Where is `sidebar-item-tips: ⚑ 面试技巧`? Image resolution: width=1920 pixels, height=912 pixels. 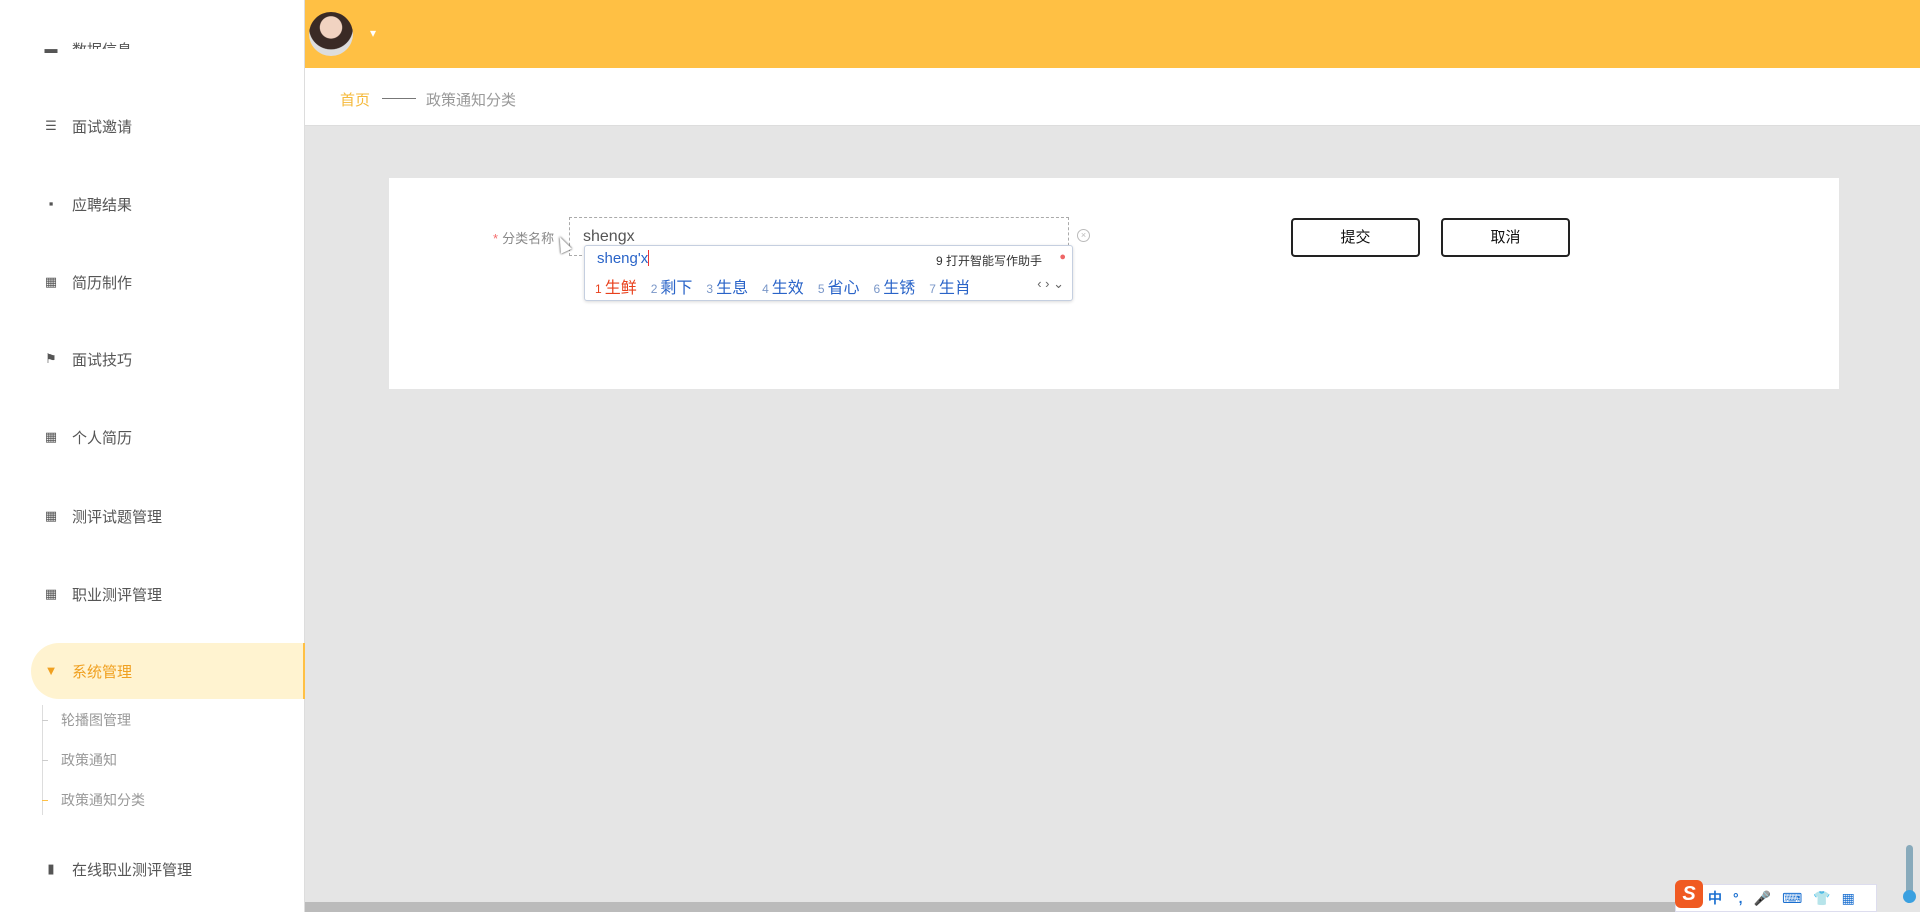 sidebar-item-tips: ⚑ 面试技巧 is located at coordinates (152, 359).